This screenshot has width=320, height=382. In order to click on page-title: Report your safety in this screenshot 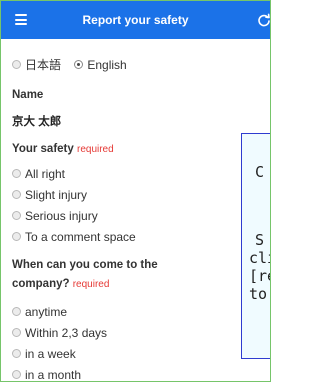, I will do `click(135, 20)`.